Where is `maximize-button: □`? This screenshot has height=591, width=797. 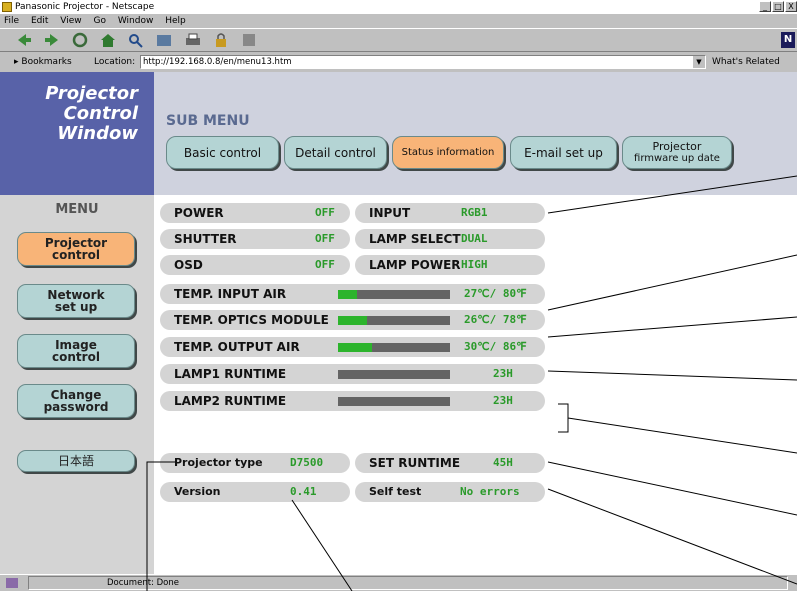 maximize-button: □ is located at coordinates (778, 6).